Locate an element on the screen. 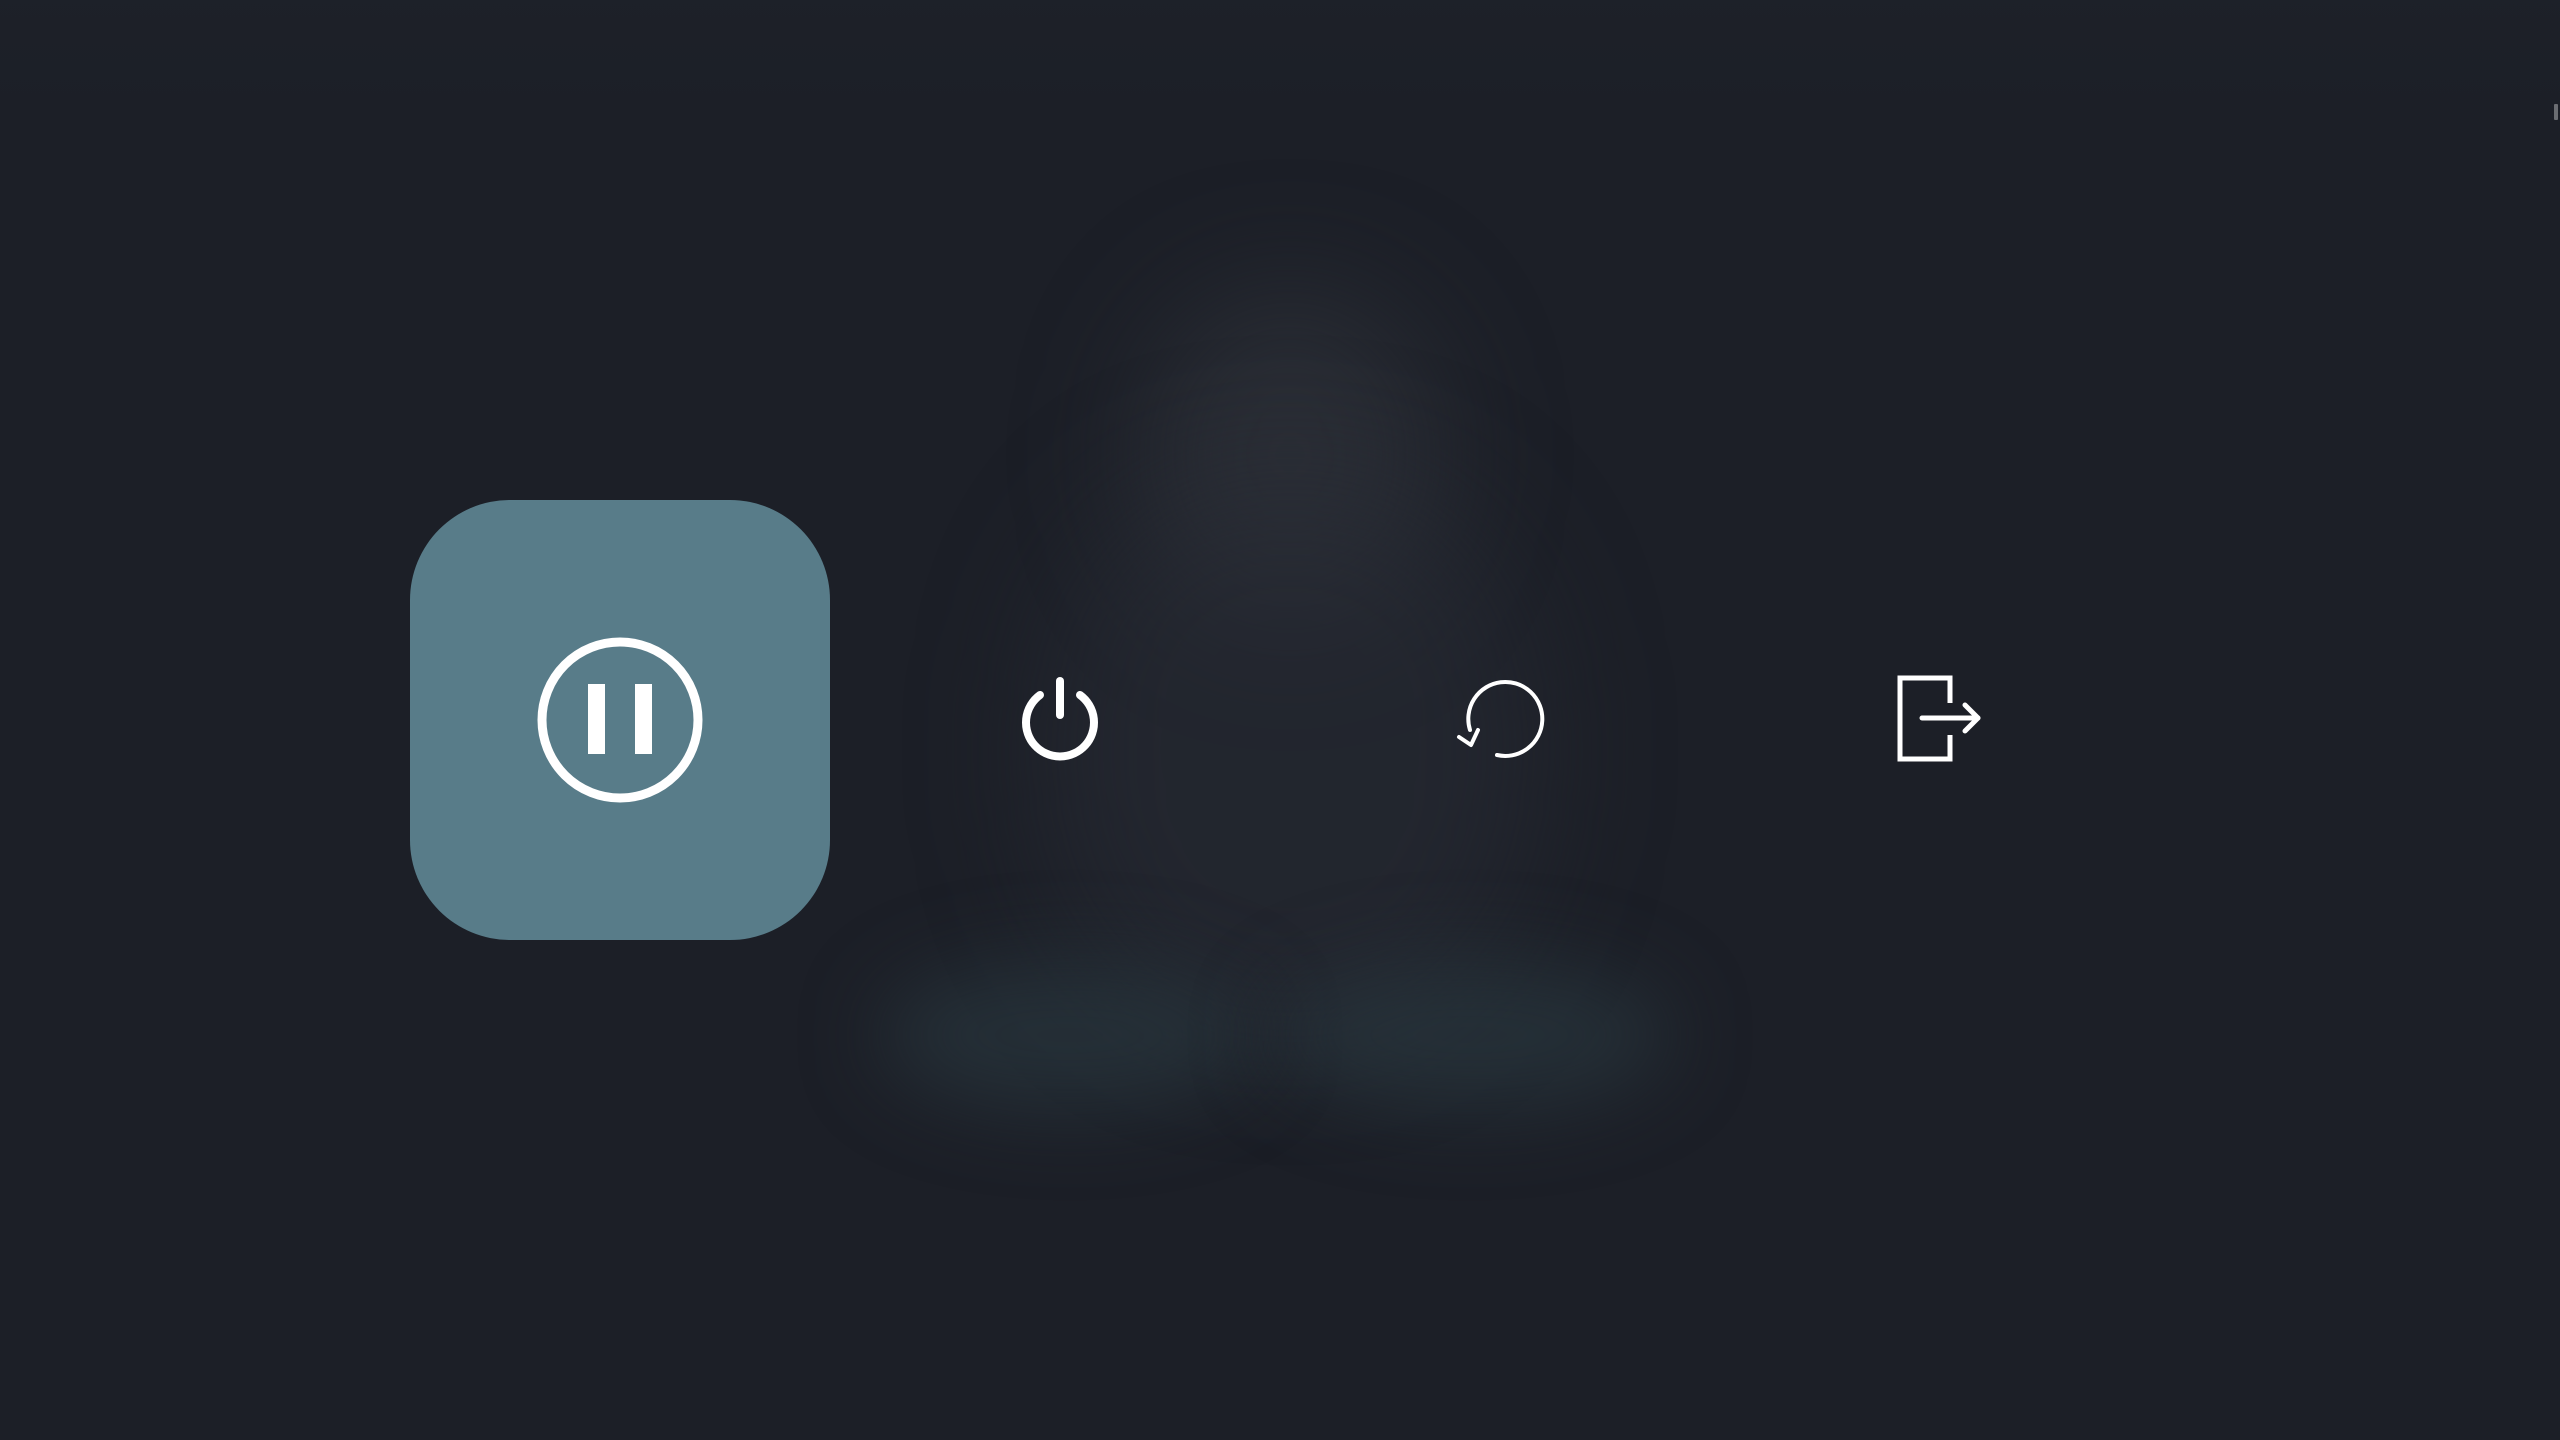  suspend-button is located at coordinates (620, 720).